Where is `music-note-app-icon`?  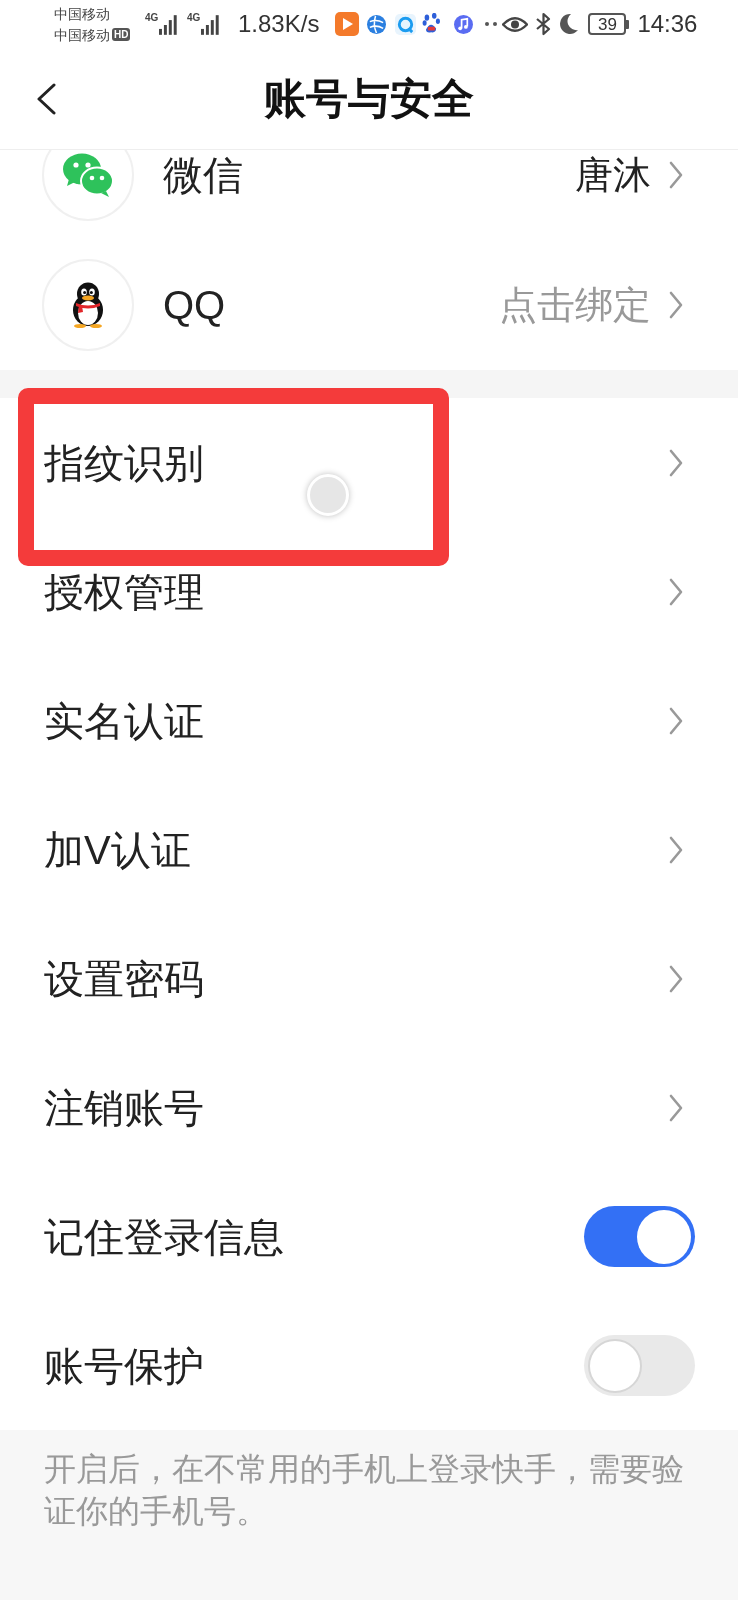 music-note-app-icon is located at coordinates (464, 24).